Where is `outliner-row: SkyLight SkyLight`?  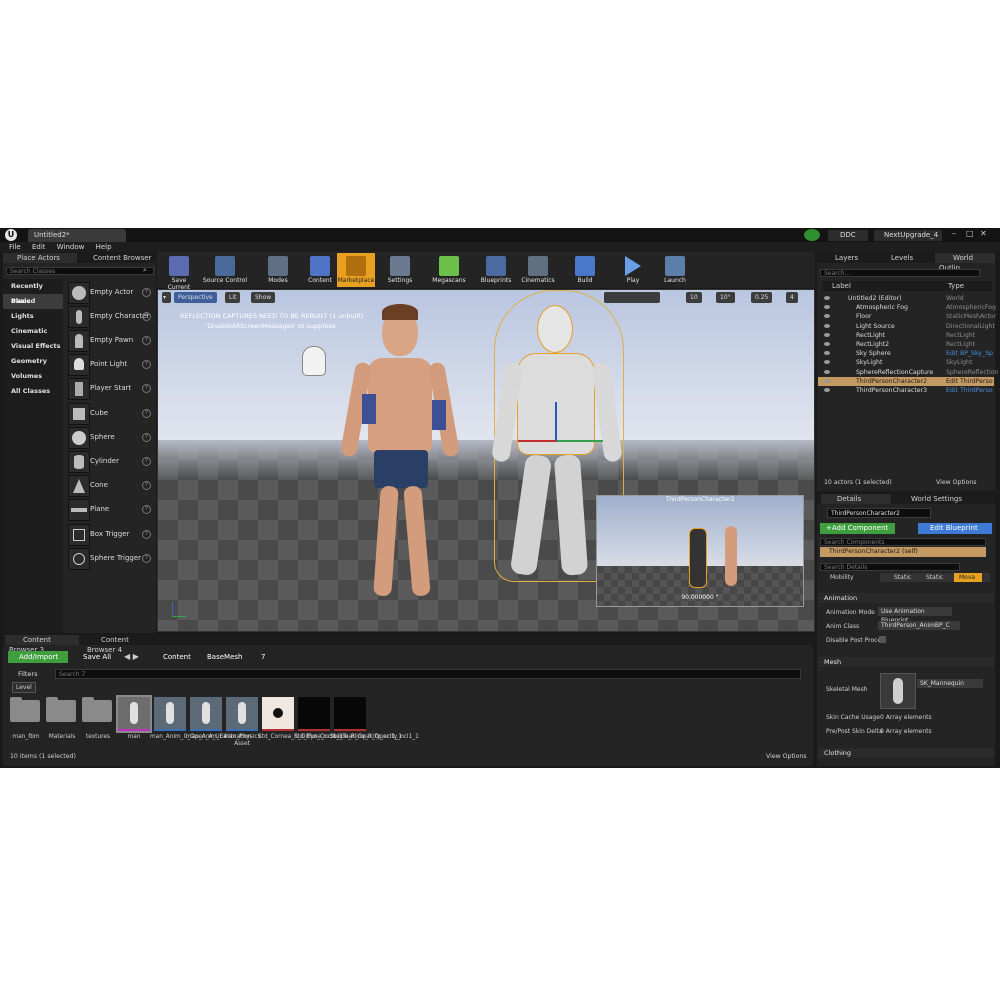
outliner-row: SkyLight SkyLight is located at coordinates (906, 362).